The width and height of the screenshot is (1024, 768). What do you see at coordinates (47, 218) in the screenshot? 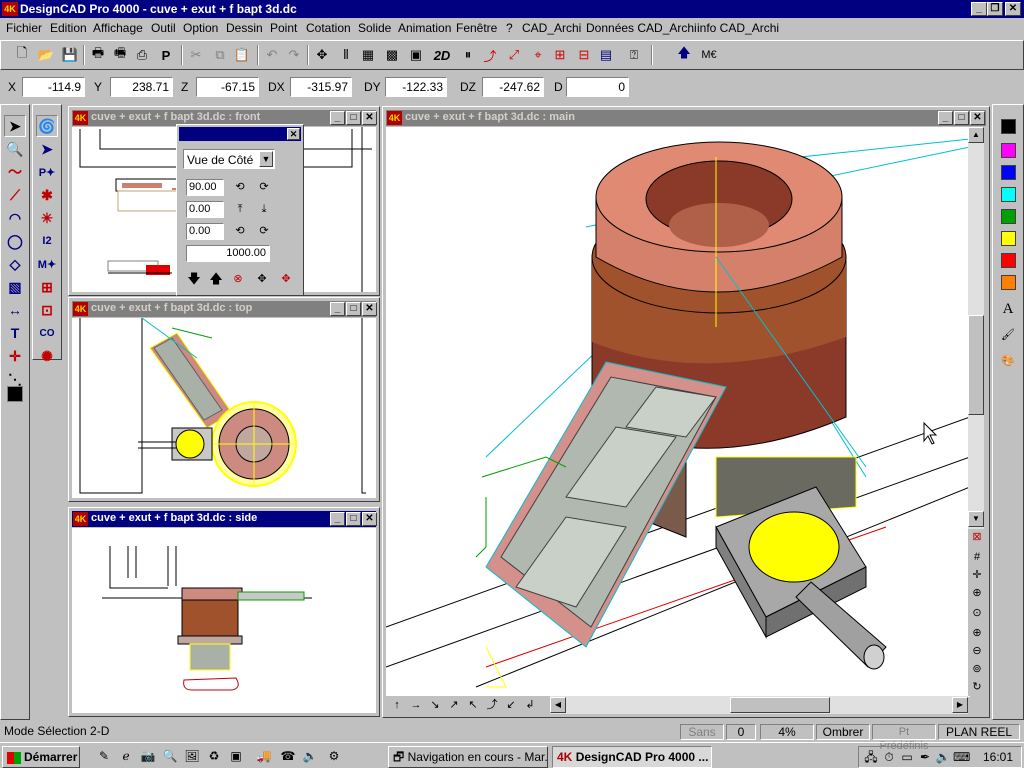
I see `point-i-icon: ✳` at bounding box center [47, 218].